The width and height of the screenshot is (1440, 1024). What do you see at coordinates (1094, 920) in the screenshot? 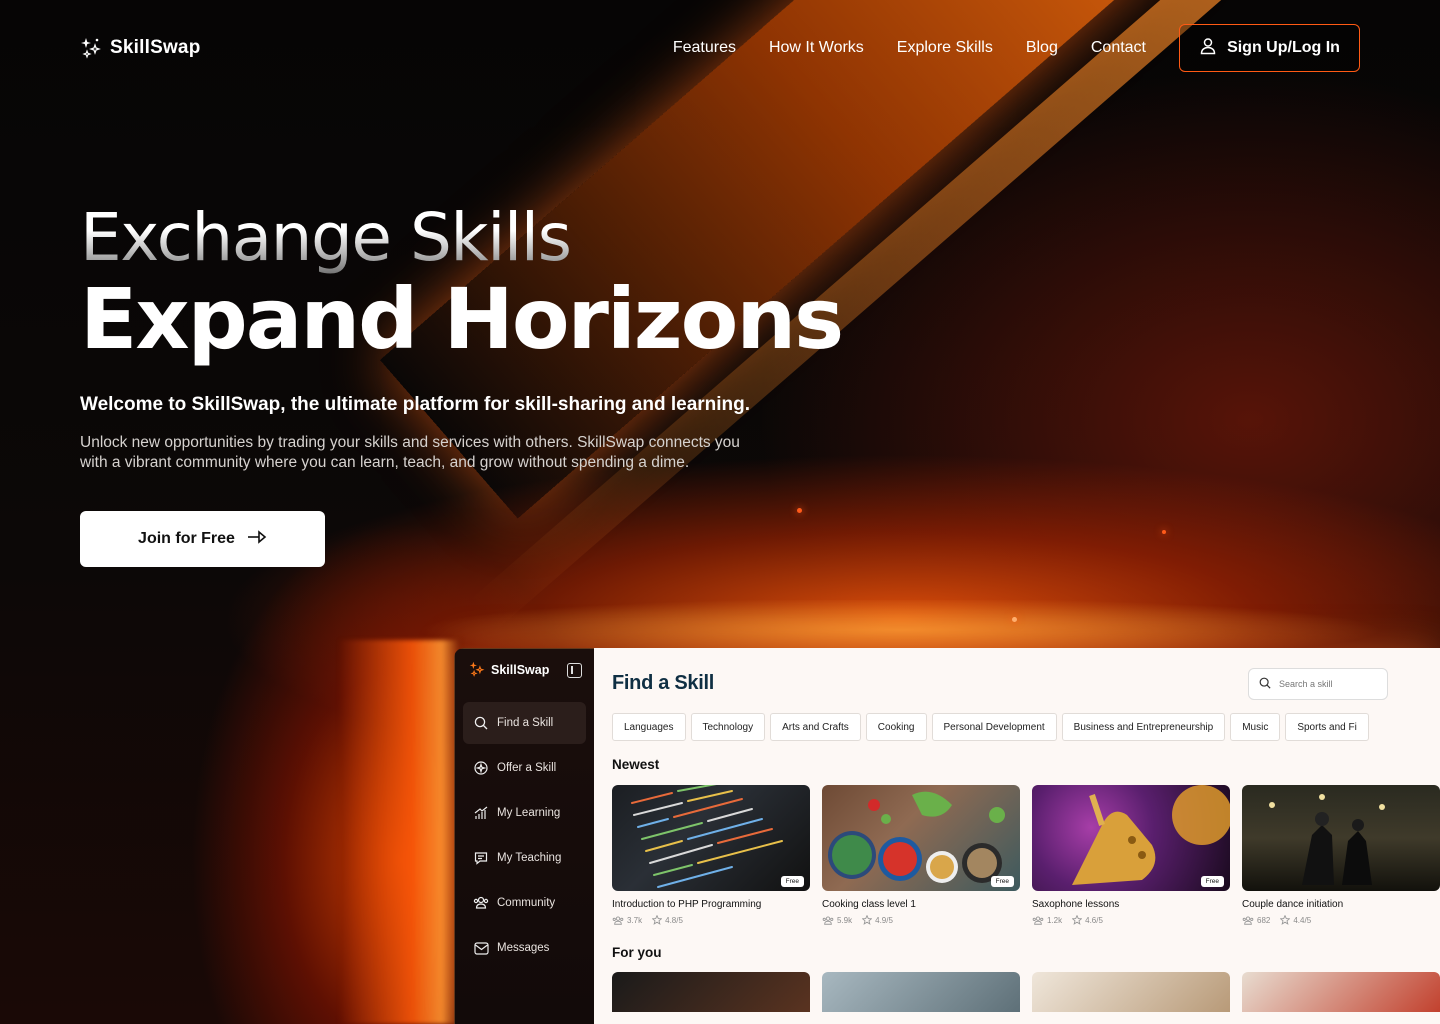
I see `rating-value: 4.6/5` at bounding box center [1094, 920].